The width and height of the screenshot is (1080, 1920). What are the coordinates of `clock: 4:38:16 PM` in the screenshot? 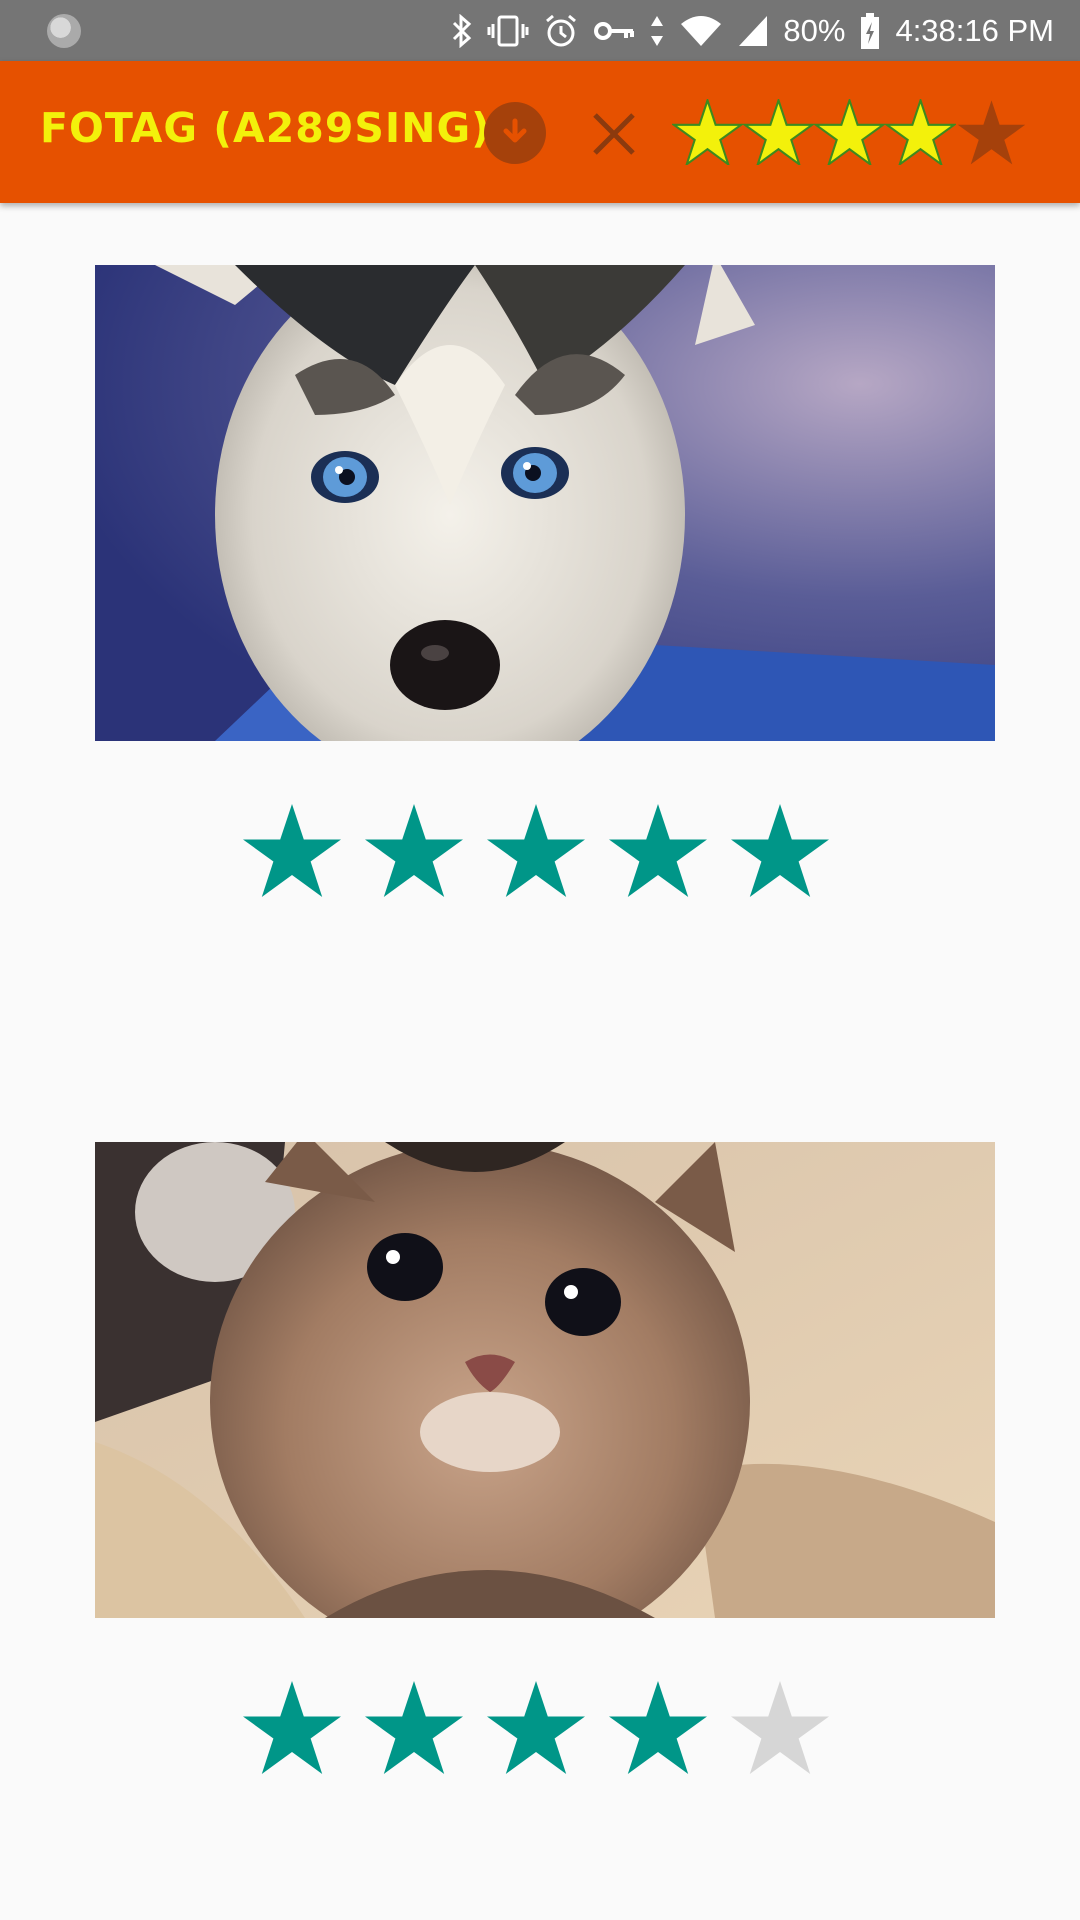 It's located at (974, 30).